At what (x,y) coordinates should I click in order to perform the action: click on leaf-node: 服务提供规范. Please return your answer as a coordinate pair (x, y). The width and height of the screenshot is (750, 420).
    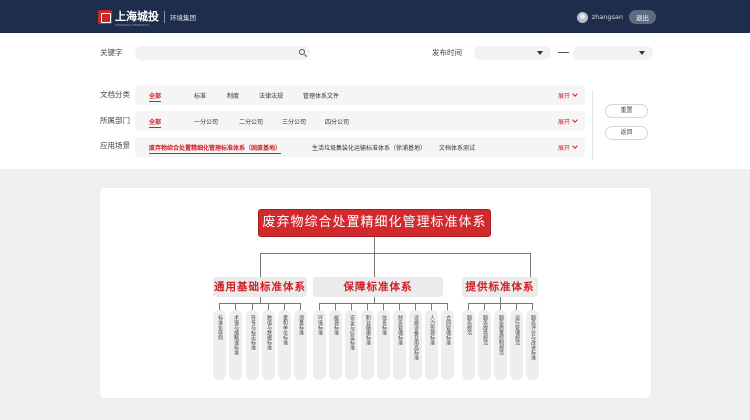
    Looking at the image, I should click on (484, 345).